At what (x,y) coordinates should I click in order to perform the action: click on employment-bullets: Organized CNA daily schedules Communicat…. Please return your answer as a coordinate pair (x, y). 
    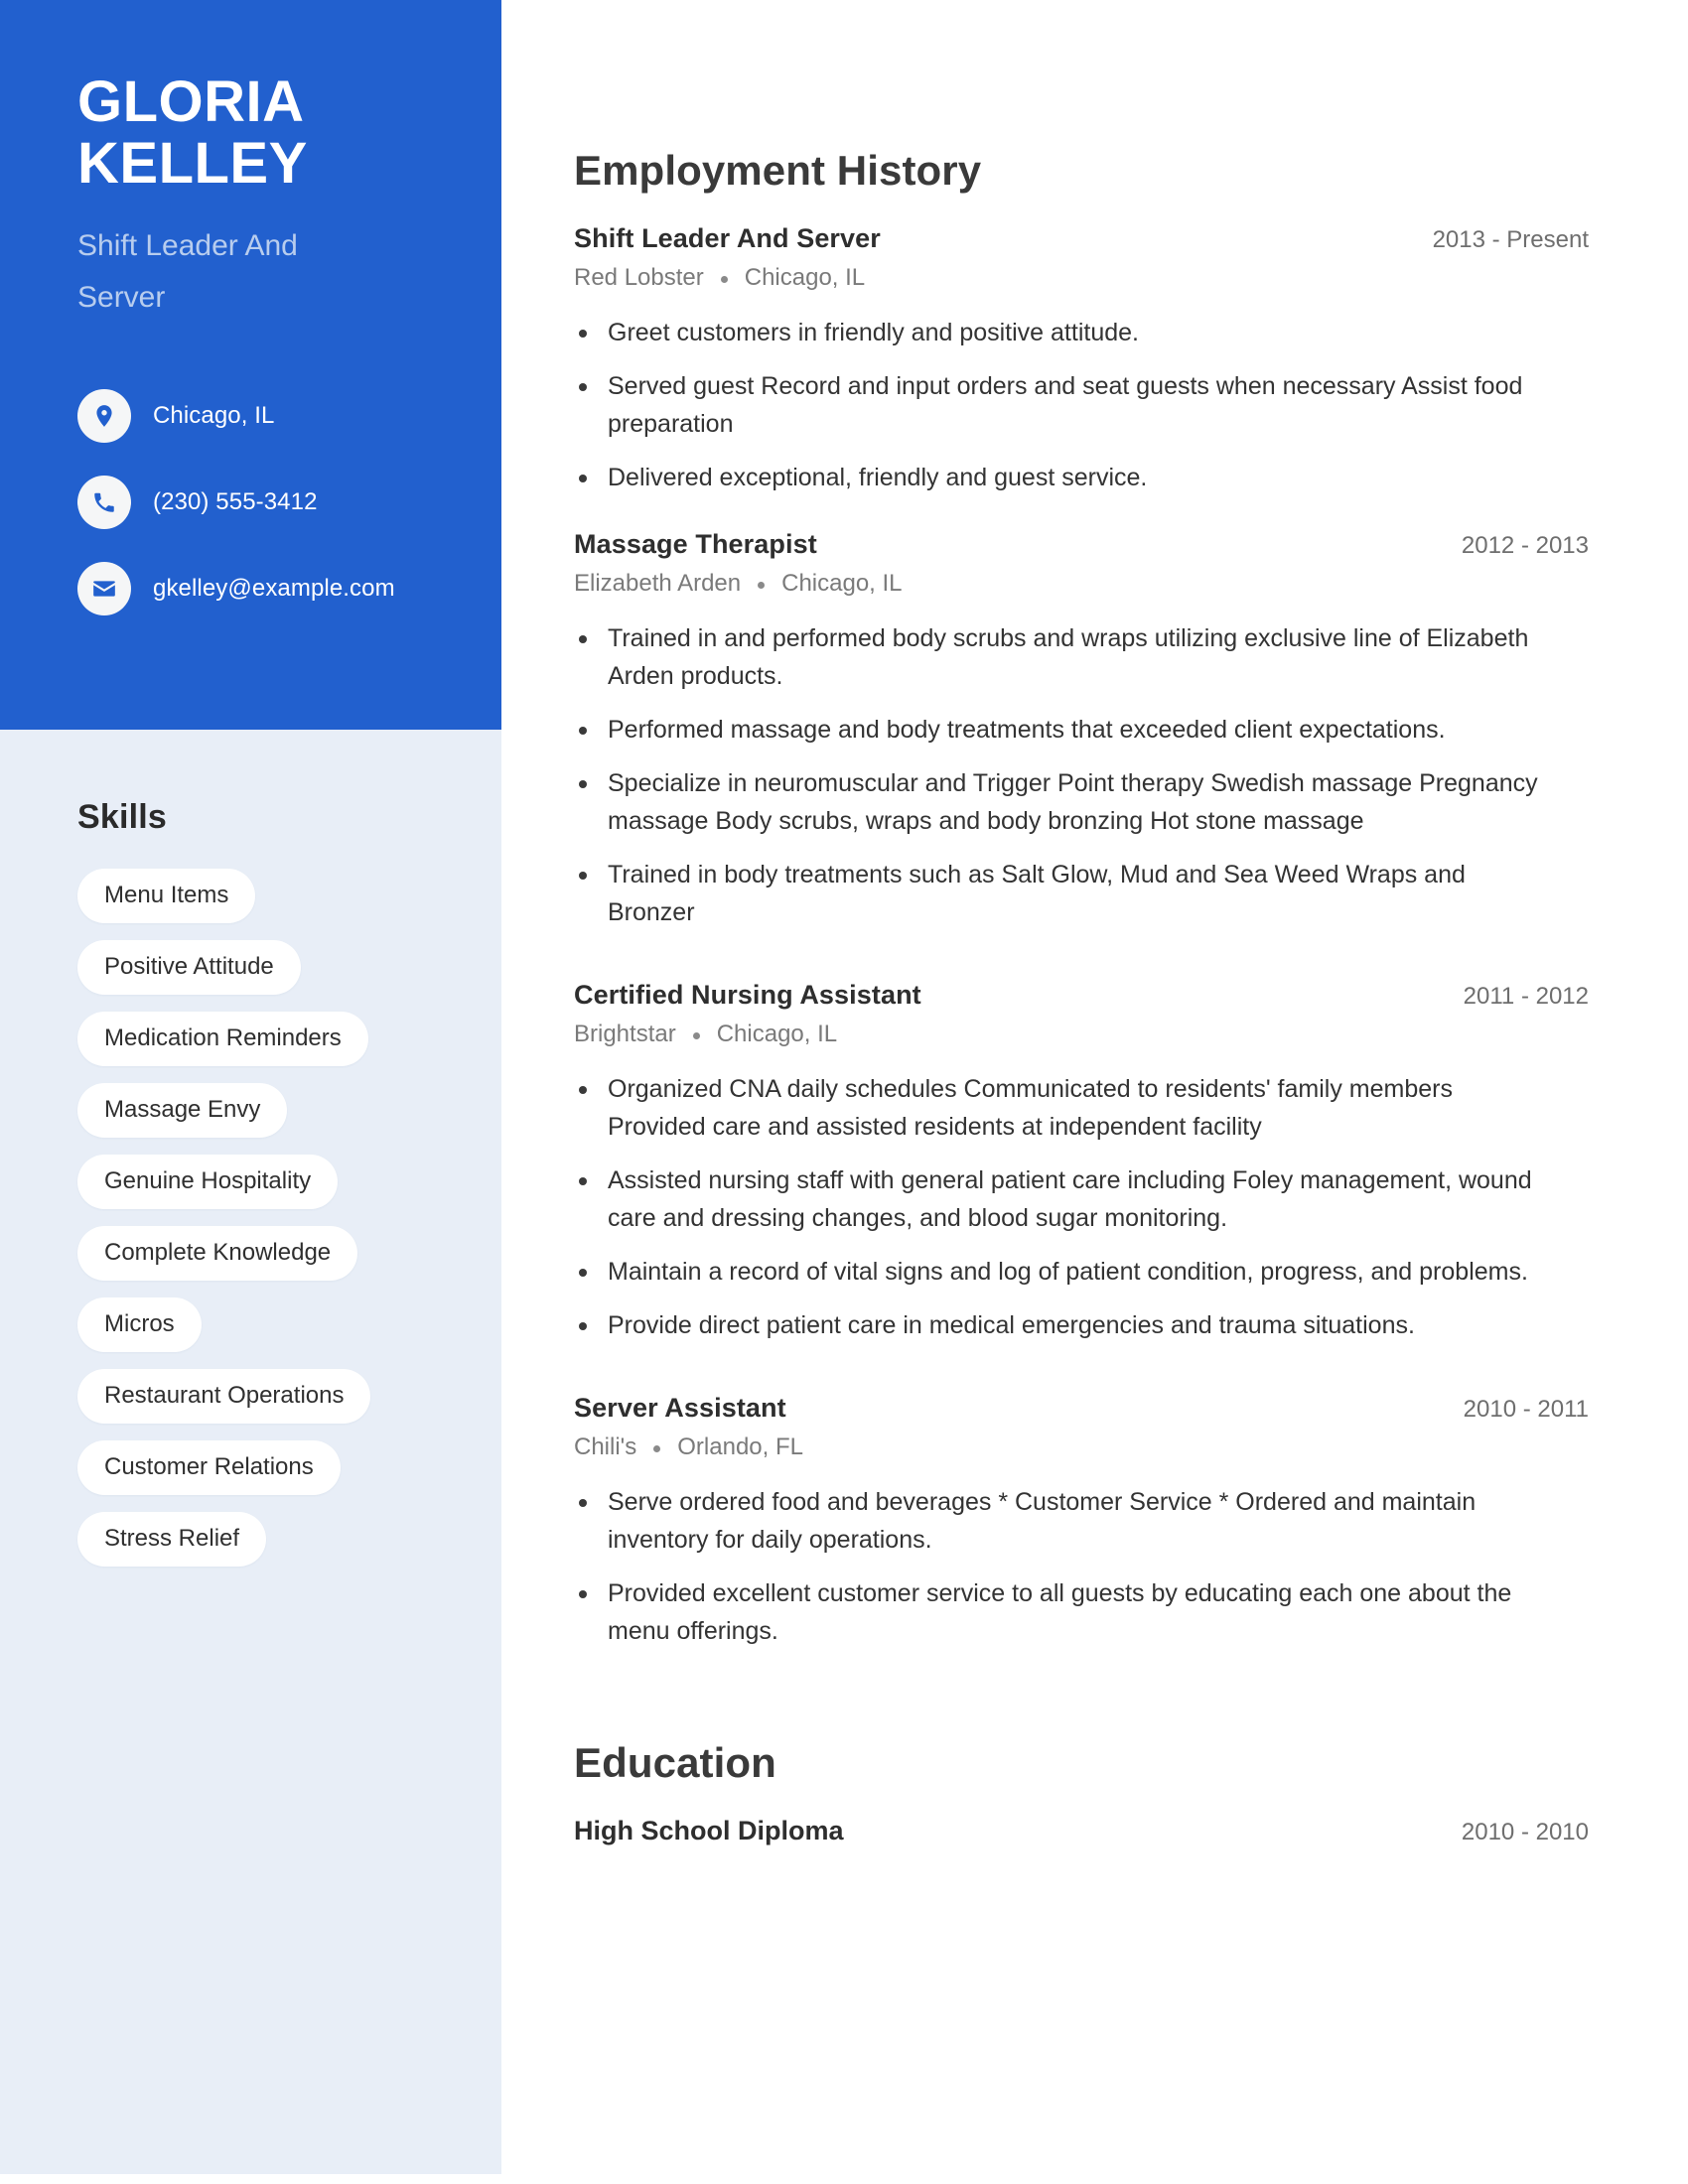
    Looking at the image, I should click on (1081, 1207).